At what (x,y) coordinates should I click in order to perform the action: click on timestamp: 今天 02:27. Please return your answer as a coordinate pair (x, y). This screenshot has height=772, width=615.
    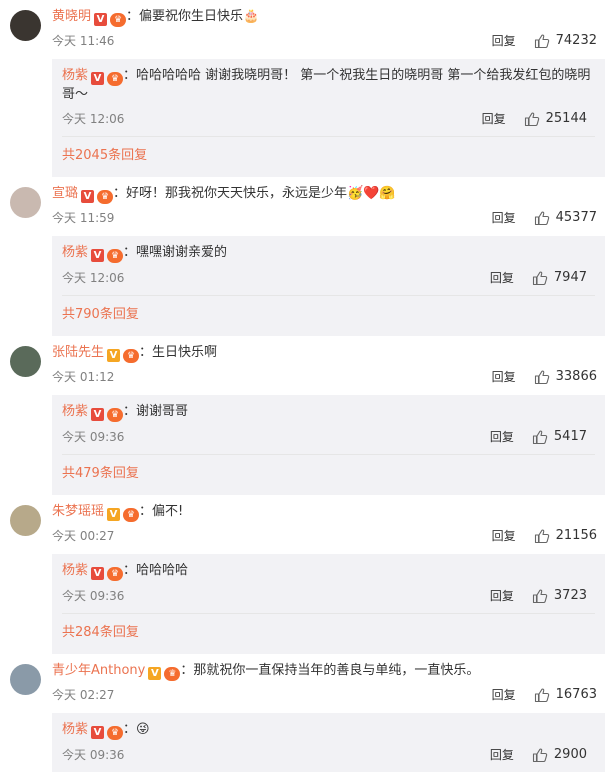
    Looking at the image, I should click on (83, 695).